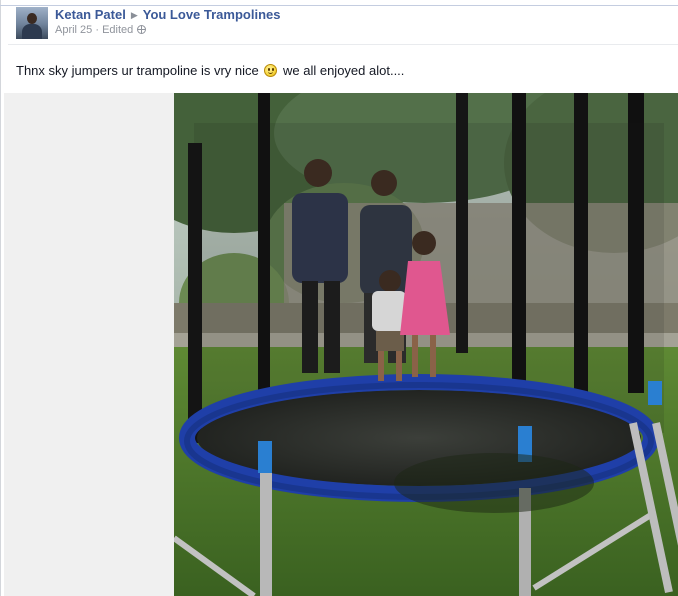 The height and width of the screenshot is (596, 678). I want to click on avatar, so click(32, 23).